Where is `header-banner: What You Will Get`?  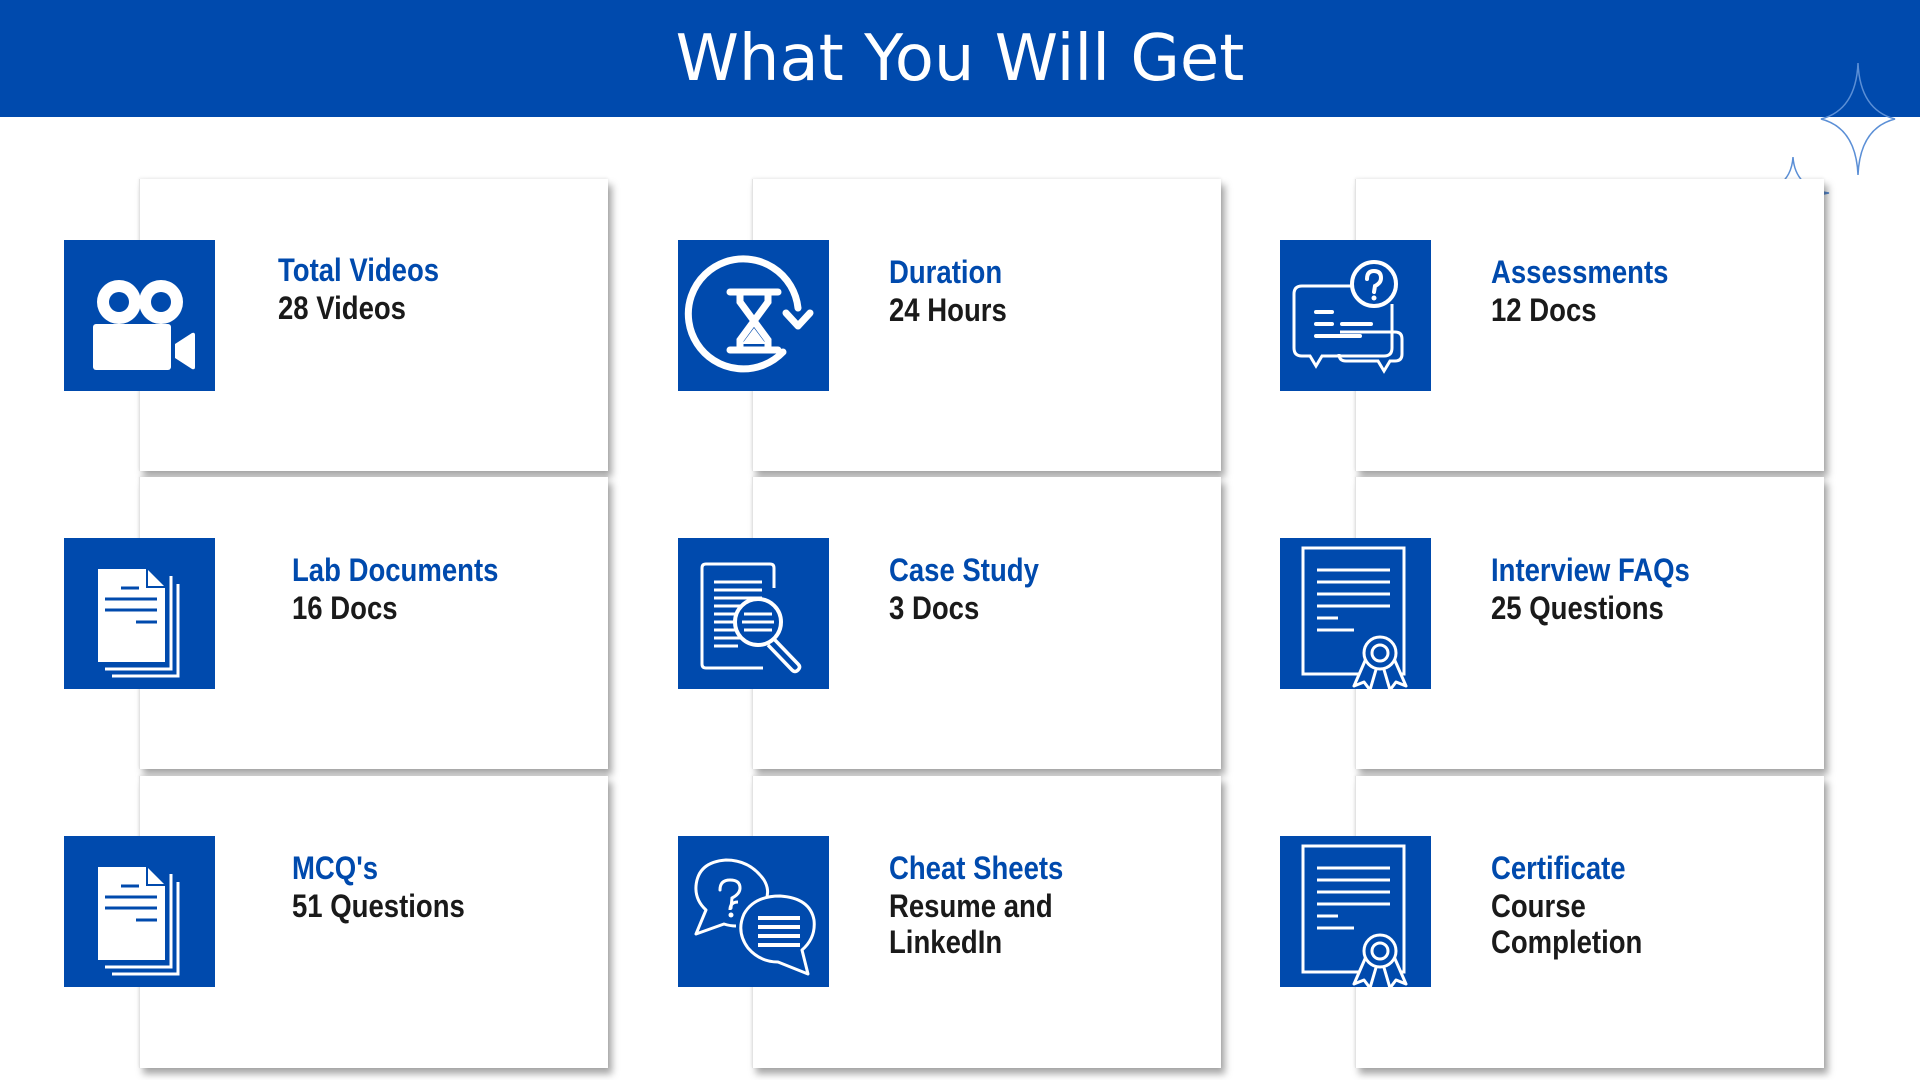 header-banner: What You Will Get is located at coordinates (960, 58).